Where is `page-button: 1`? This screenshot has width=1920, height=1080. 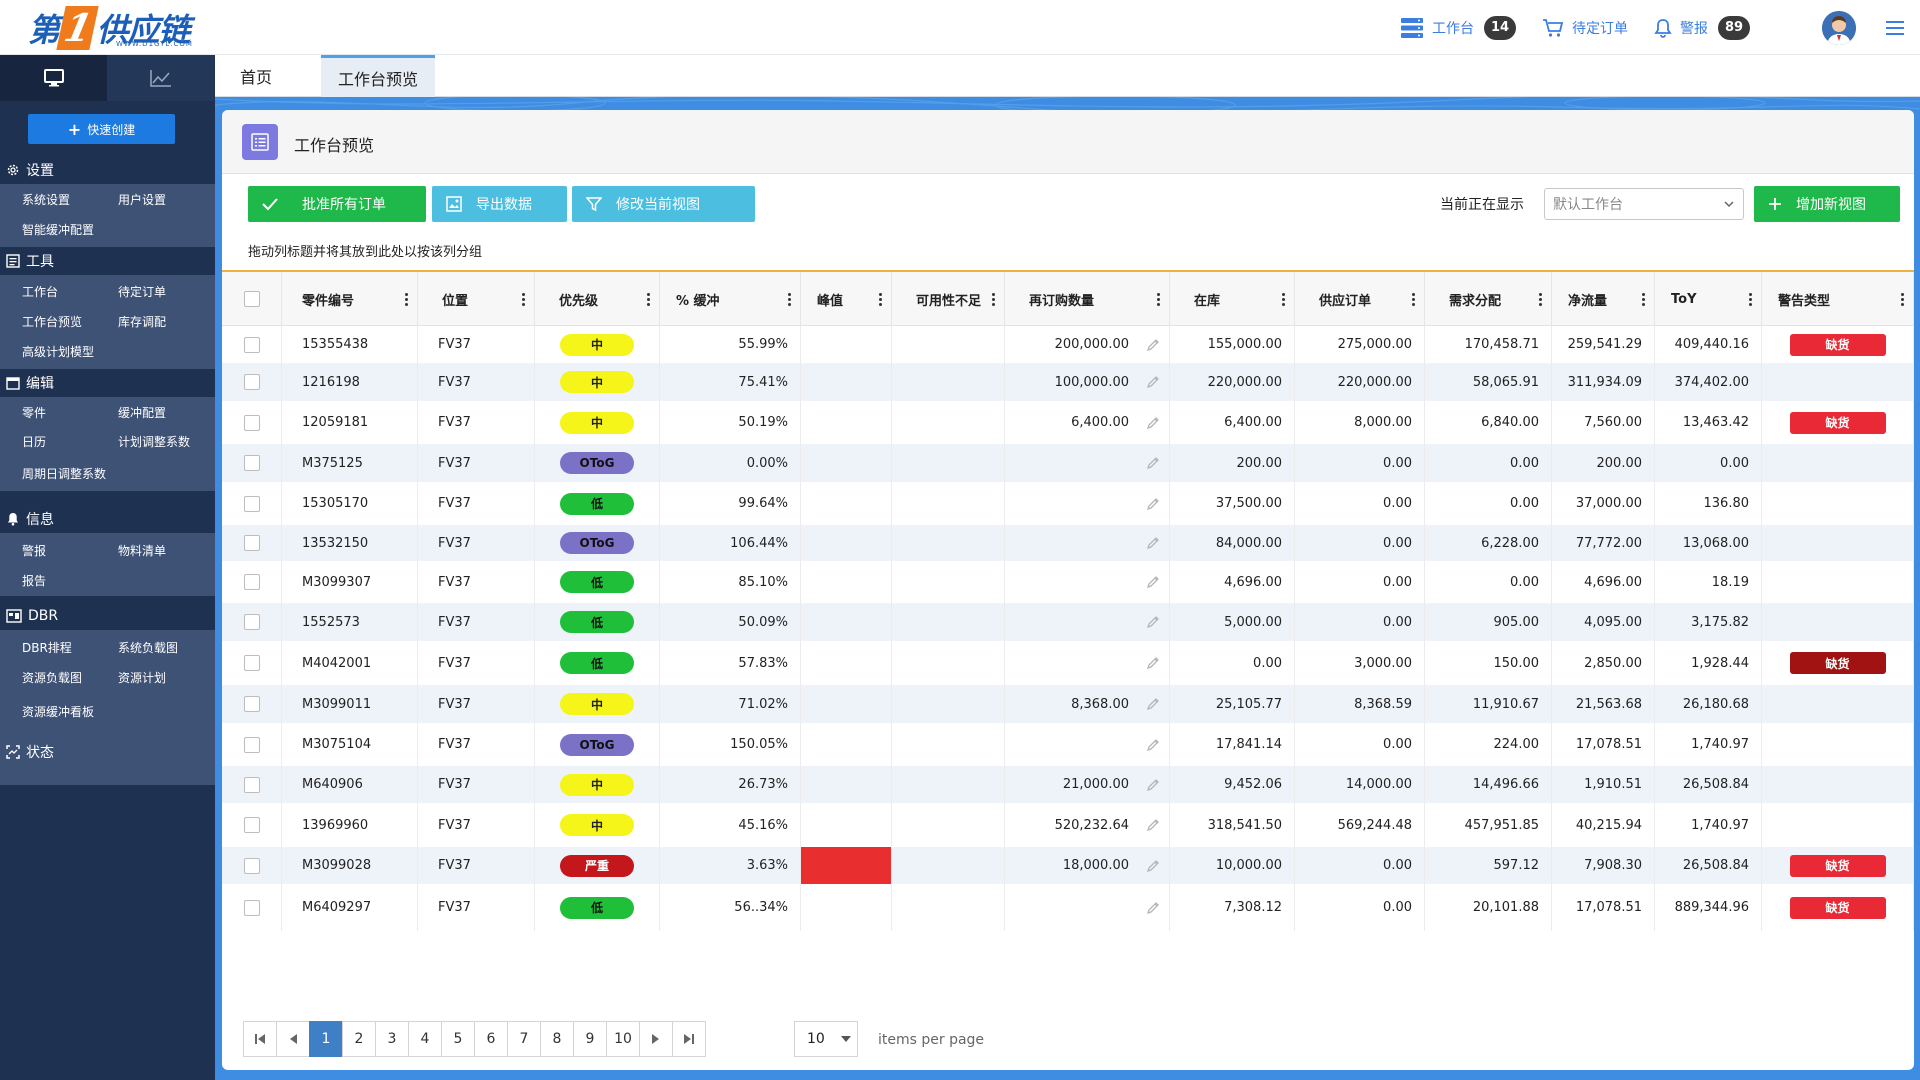
page-button: 1 is located at coordinates (326, 1039).